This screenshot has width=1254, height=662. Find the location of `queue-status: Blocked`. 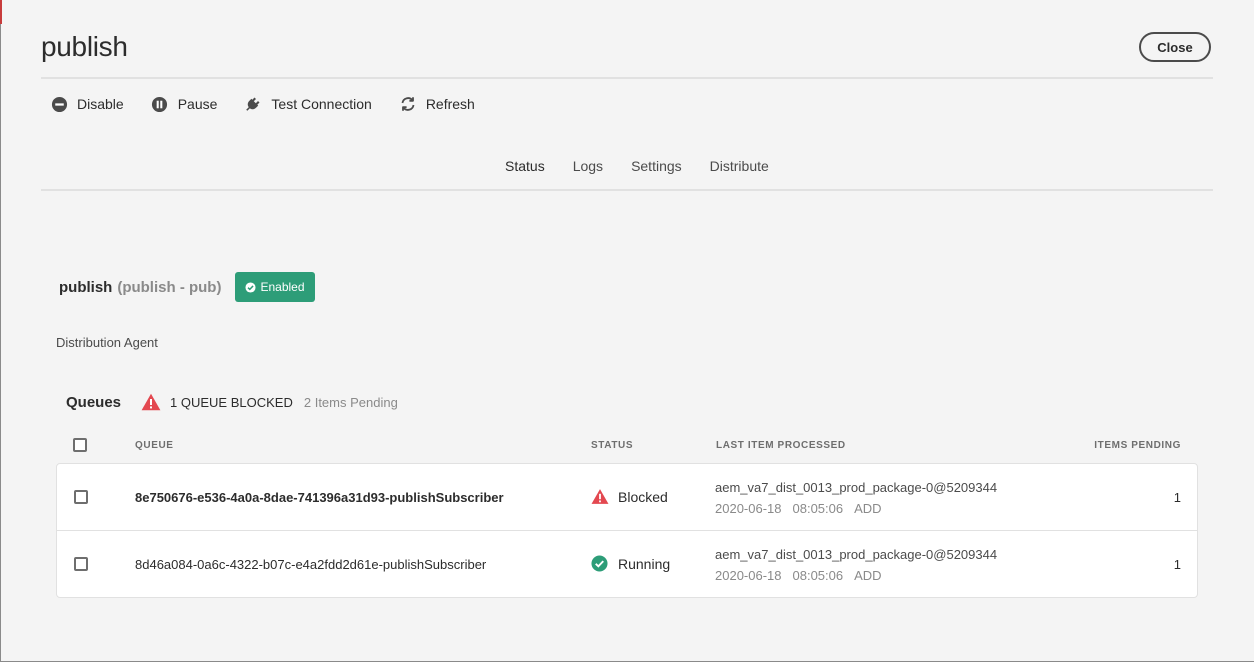

queue-status: Blocked is located at coordinates (629, 497).